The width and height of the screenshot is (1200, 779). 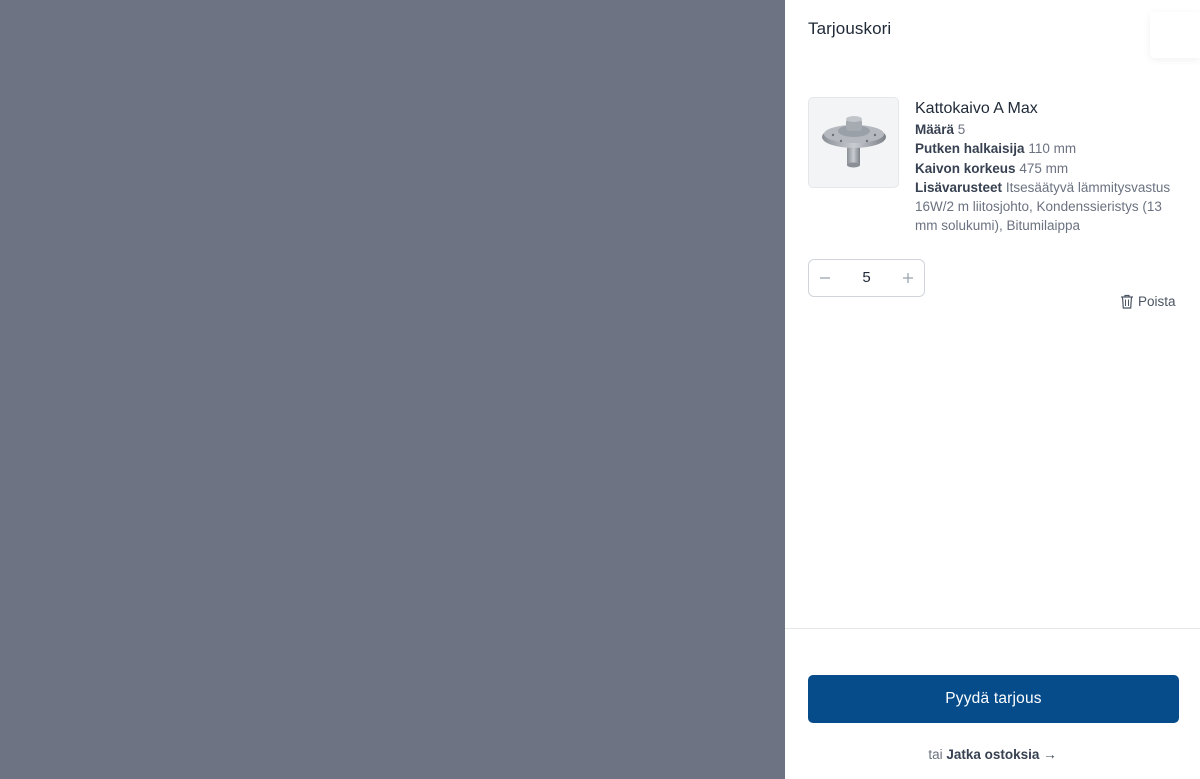 I want to click on quantity-stepper: 5, so click(x=866, y=278).